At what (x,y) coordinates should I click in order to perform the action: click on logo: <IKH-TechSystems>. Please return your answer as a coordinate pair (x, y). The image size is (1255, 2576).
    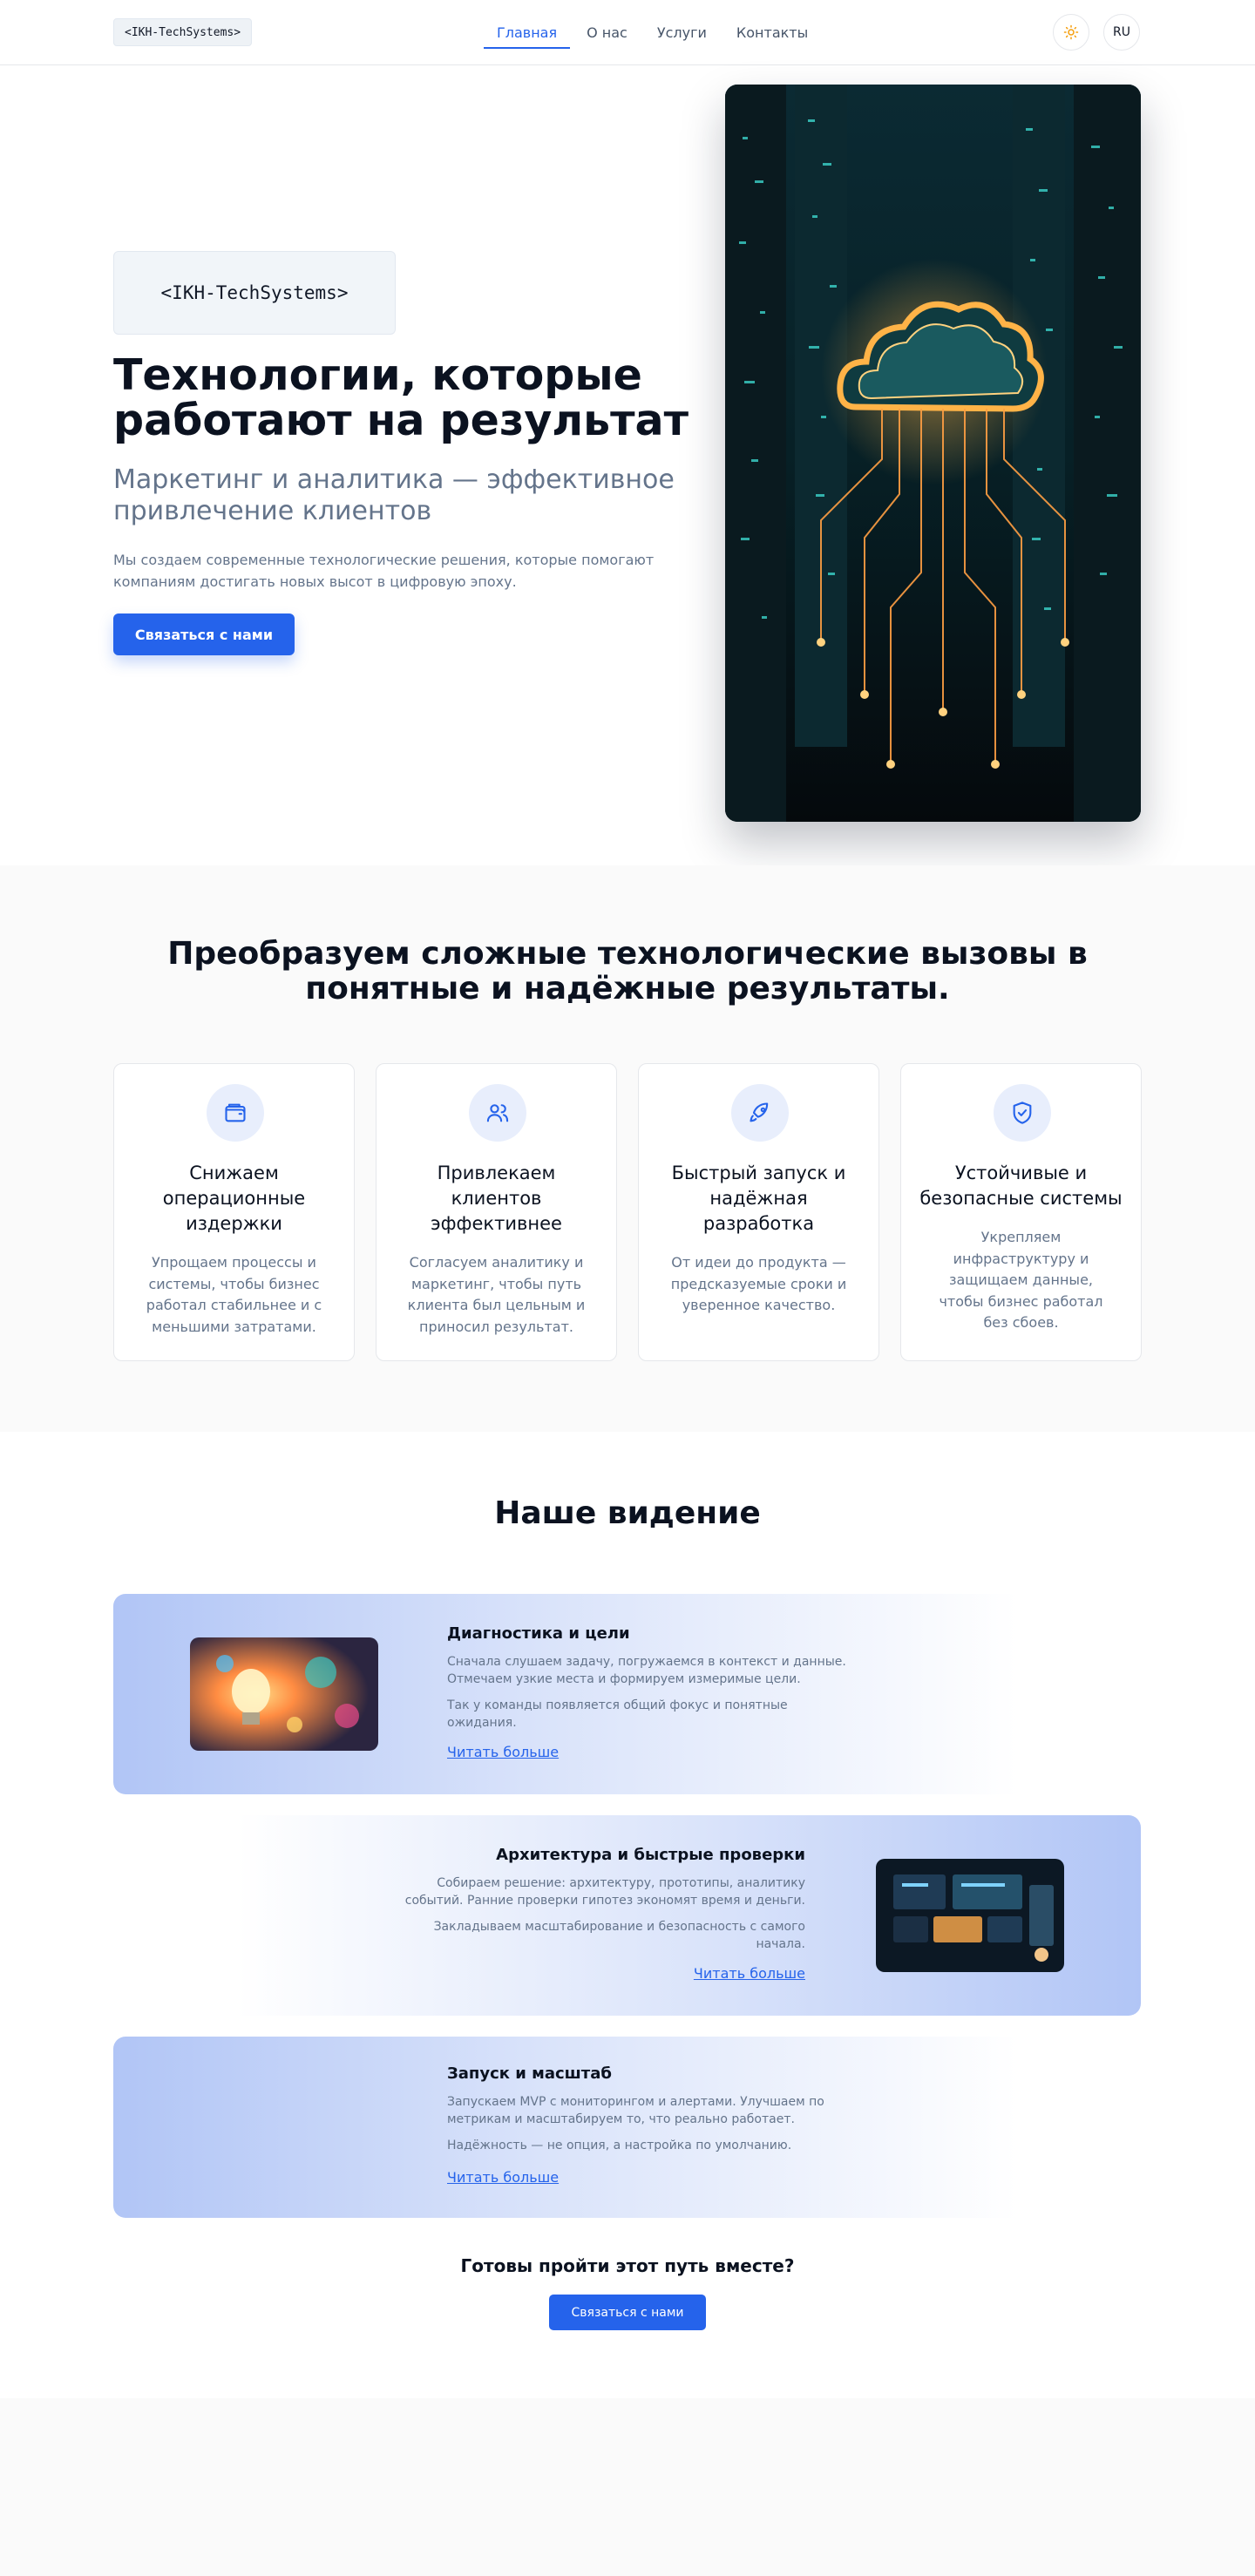
    Looking at the image, I should click on (183, 32).